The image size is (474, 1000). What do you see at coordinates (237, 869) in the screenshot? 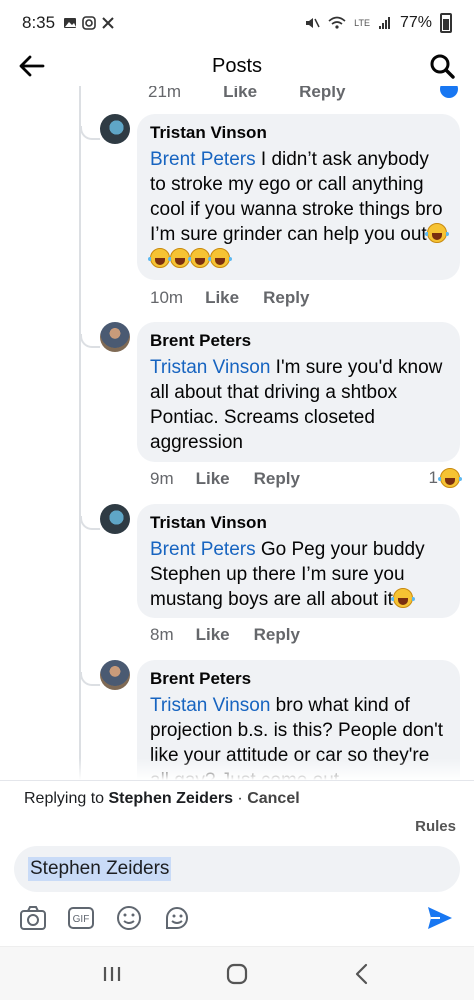
I see `comment-input: Stephen Zeiders` at bounding box center [237, 869].